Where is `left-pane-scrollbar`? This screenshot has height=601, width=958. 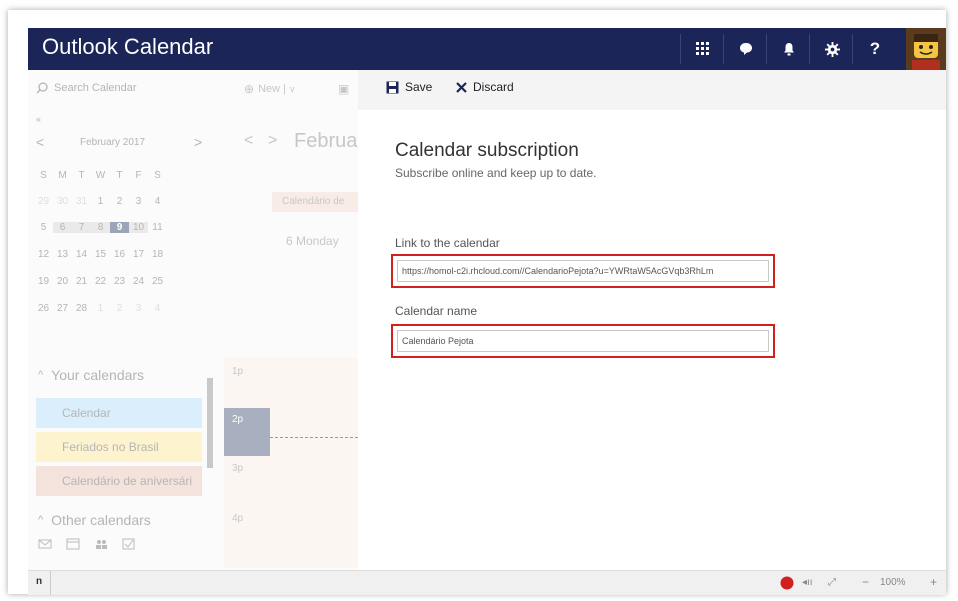
left-pane-scrollbar is located at coordinates (210, 423).